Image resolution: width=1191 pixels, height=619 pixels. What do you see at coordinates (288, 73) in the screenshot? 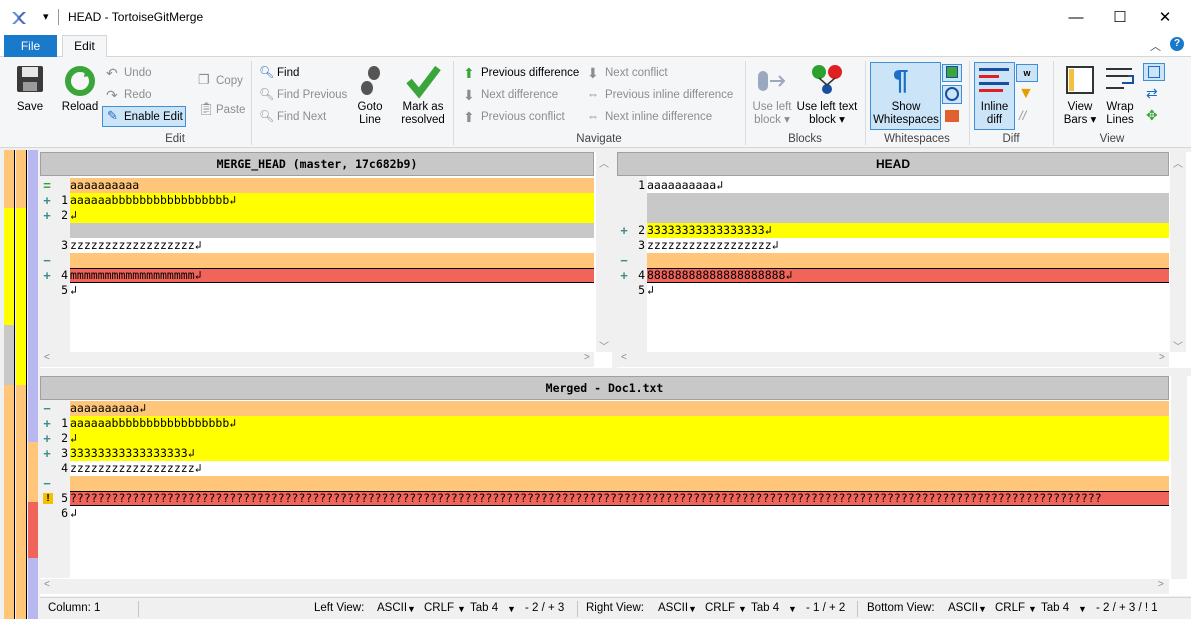
I see `find-button: Find` at bounding box center [288, 73].